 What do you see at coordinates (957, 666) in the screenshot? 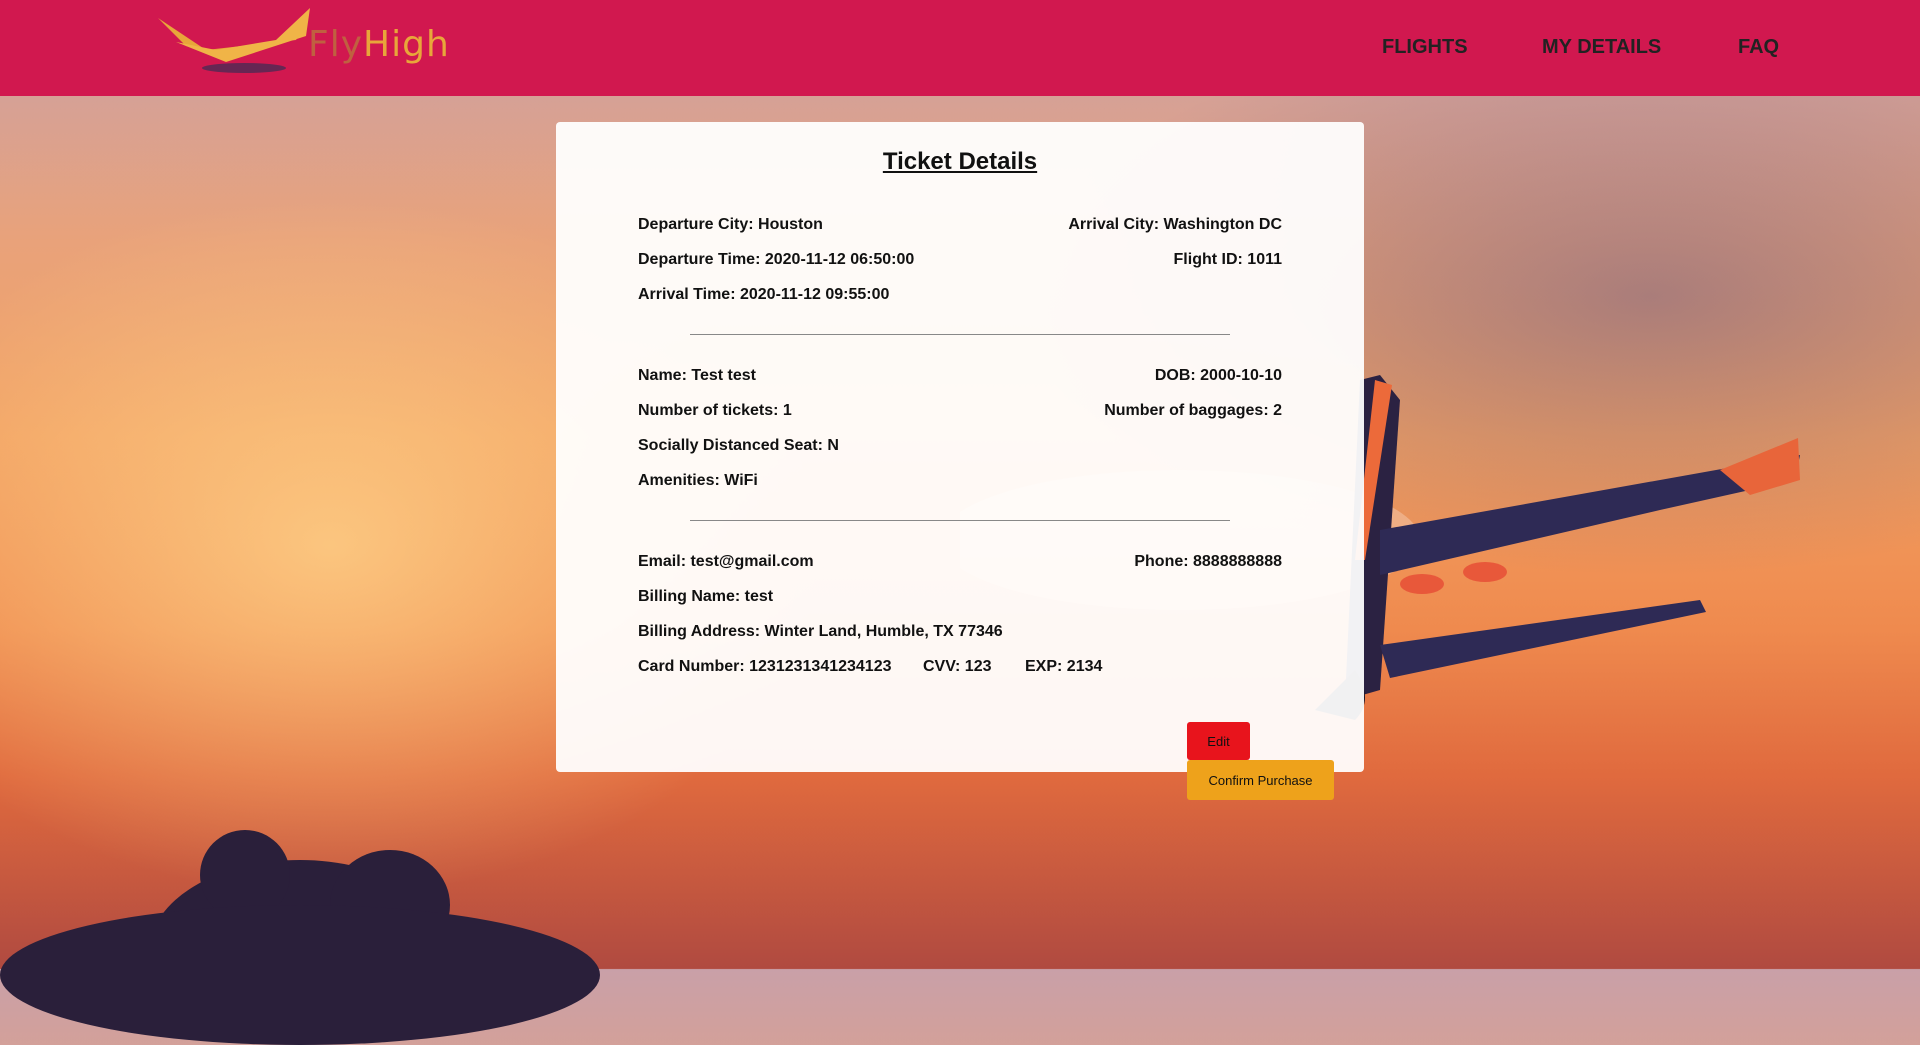
I see `card-cvv: CVV: 123` at bounding box center [957, 666].